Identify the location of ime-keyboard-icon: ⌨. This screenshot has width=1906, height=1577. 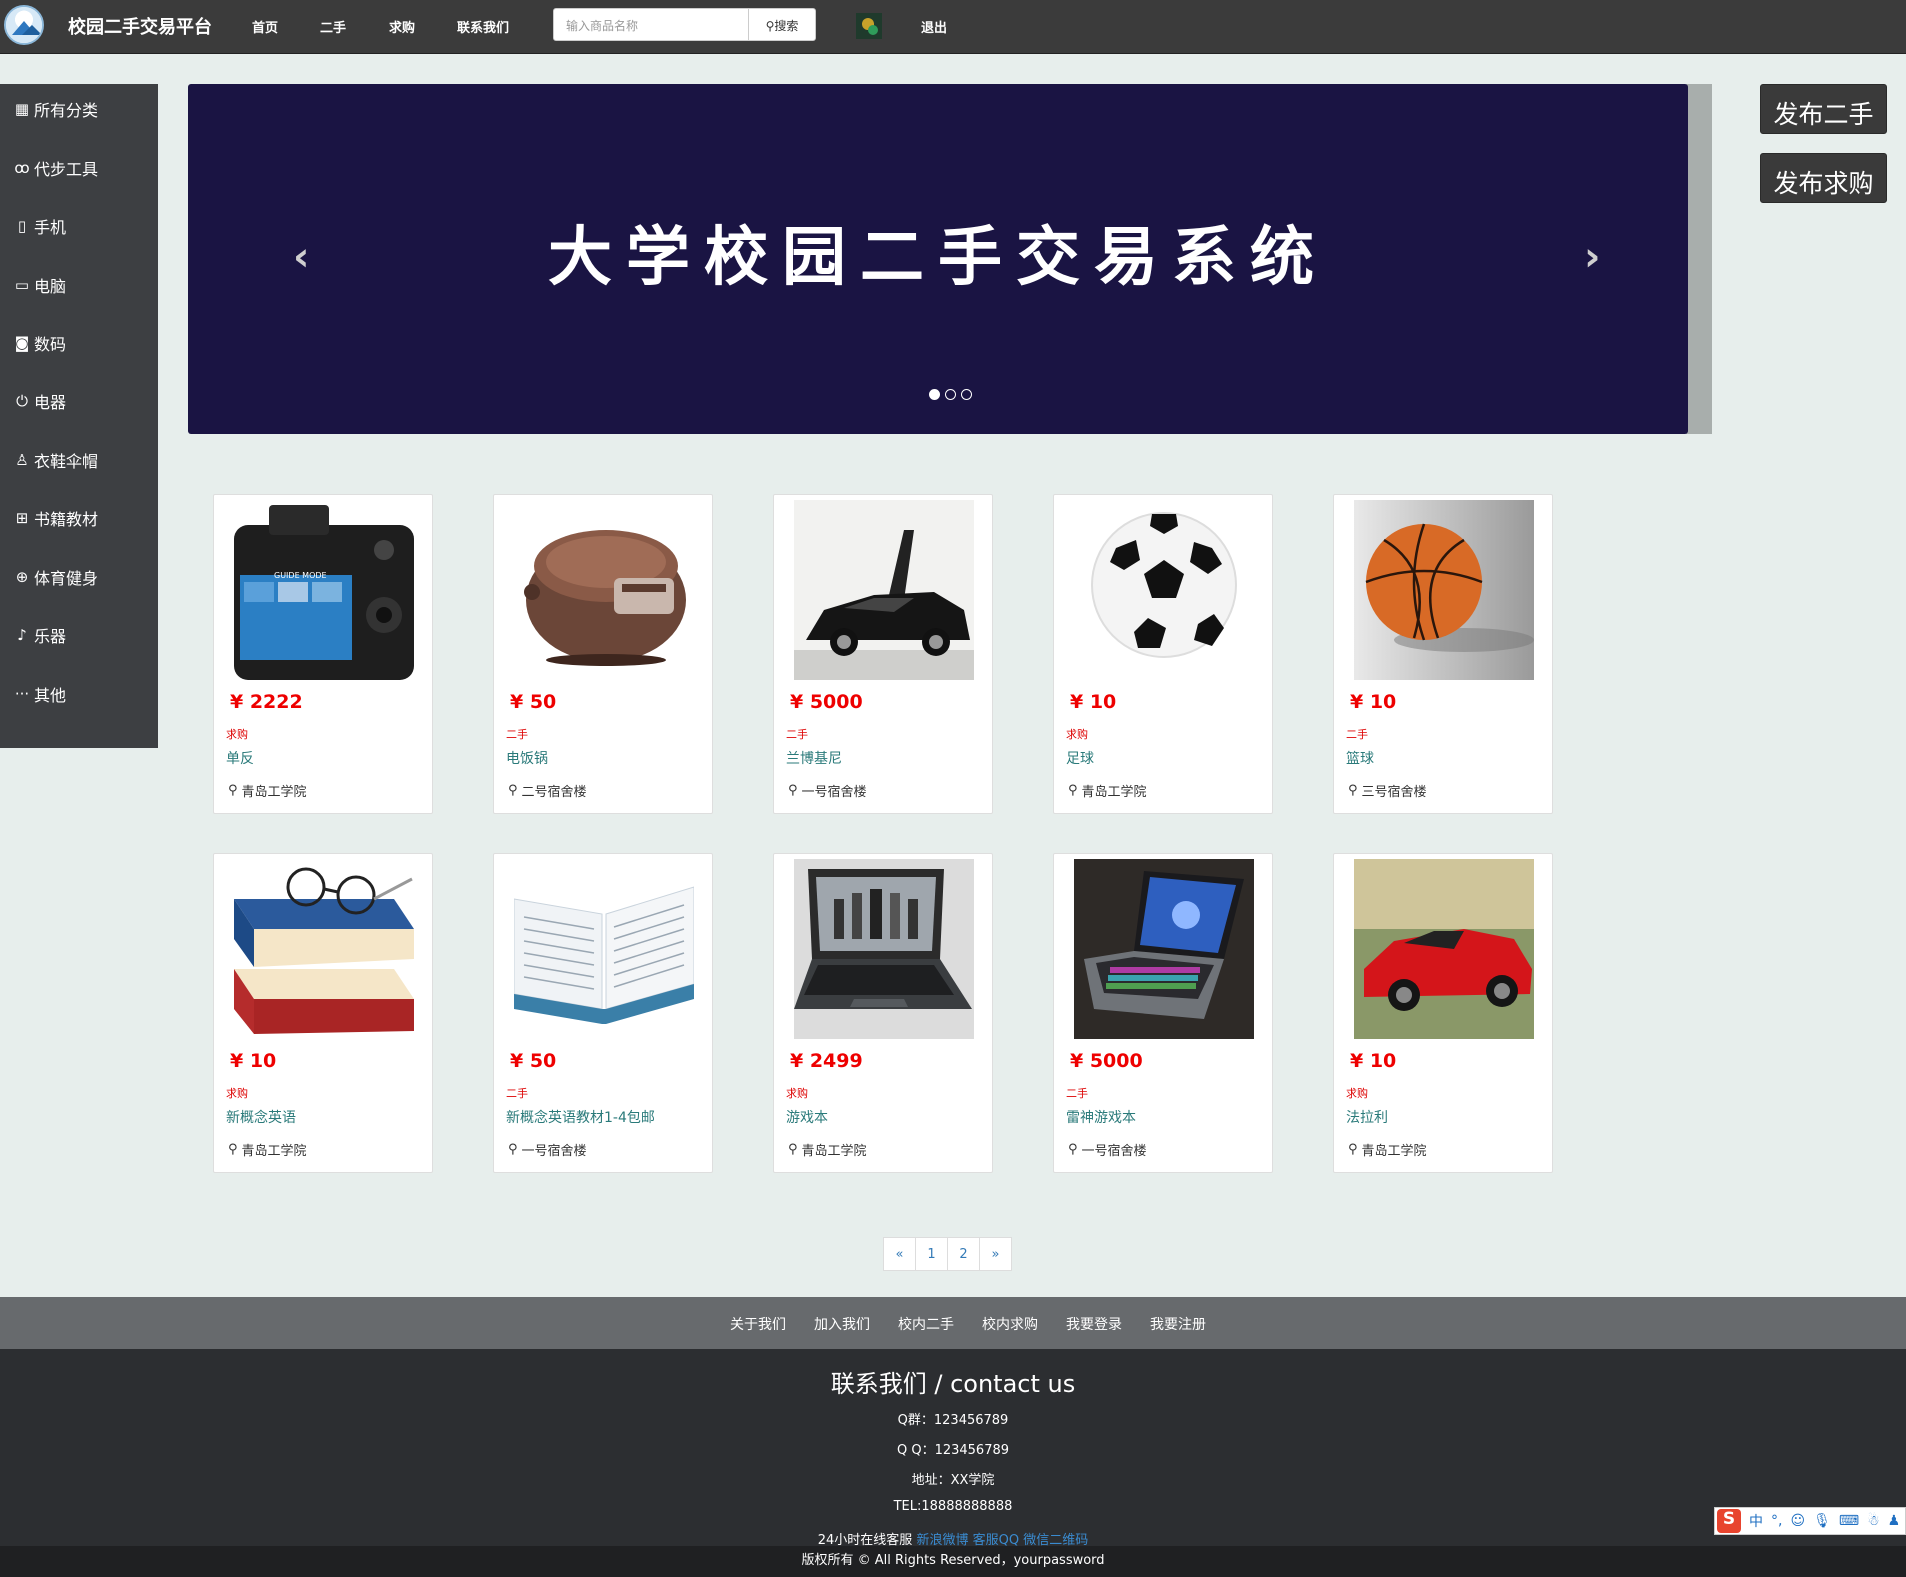
(1849, 1521).